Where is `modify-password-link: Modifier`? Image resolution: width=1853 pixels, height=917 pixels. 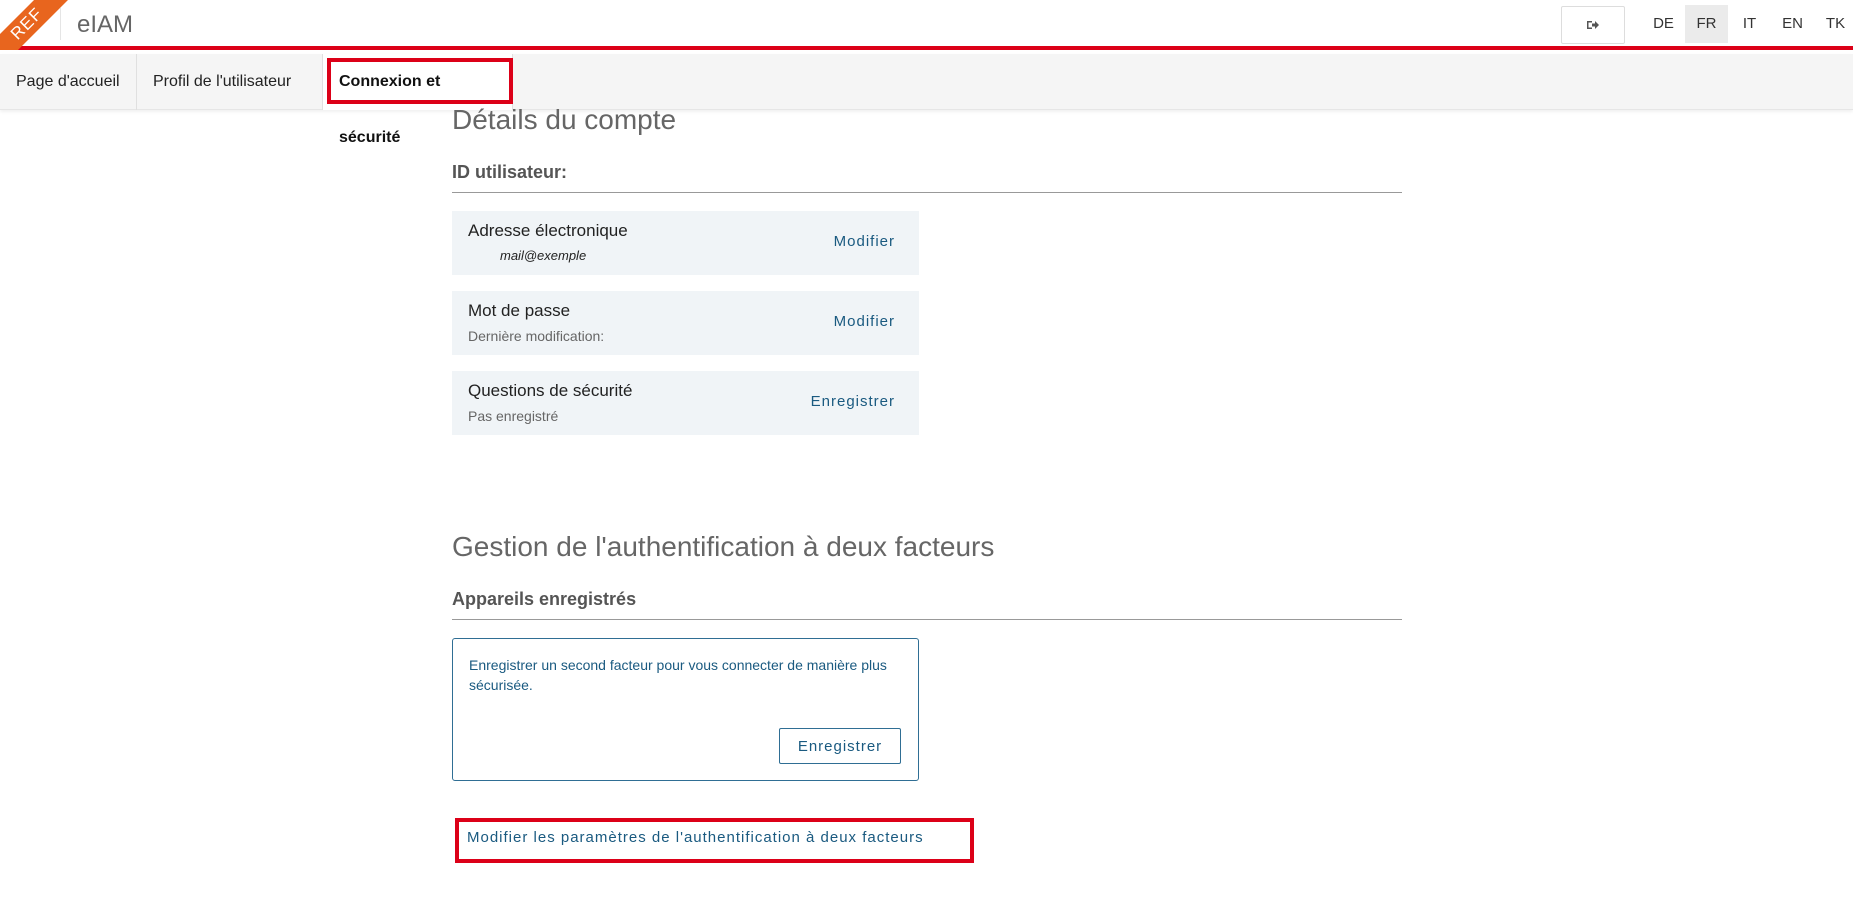
modify-password-link: Modifier is located at coordinates (864, 321).